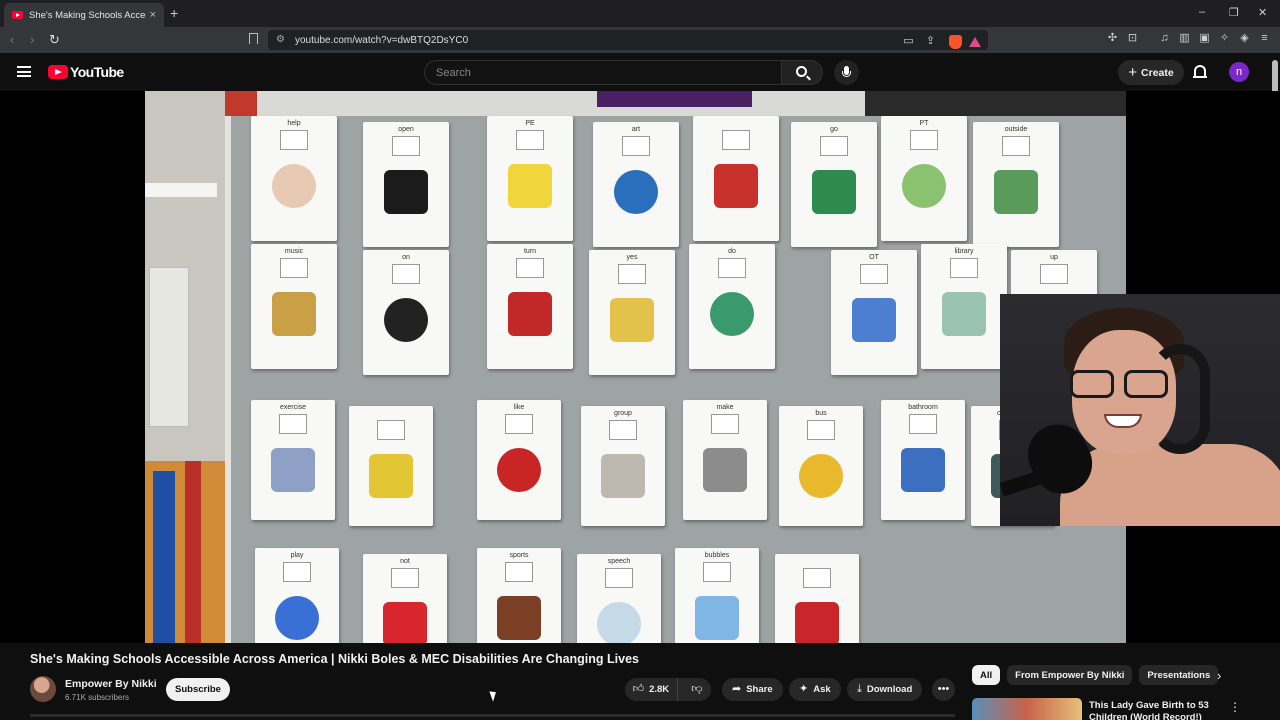  What do you see at coordinates (153, 15) in the screenshot?
I see `tab-close-icon: ×` at bounding box center [153, 15].